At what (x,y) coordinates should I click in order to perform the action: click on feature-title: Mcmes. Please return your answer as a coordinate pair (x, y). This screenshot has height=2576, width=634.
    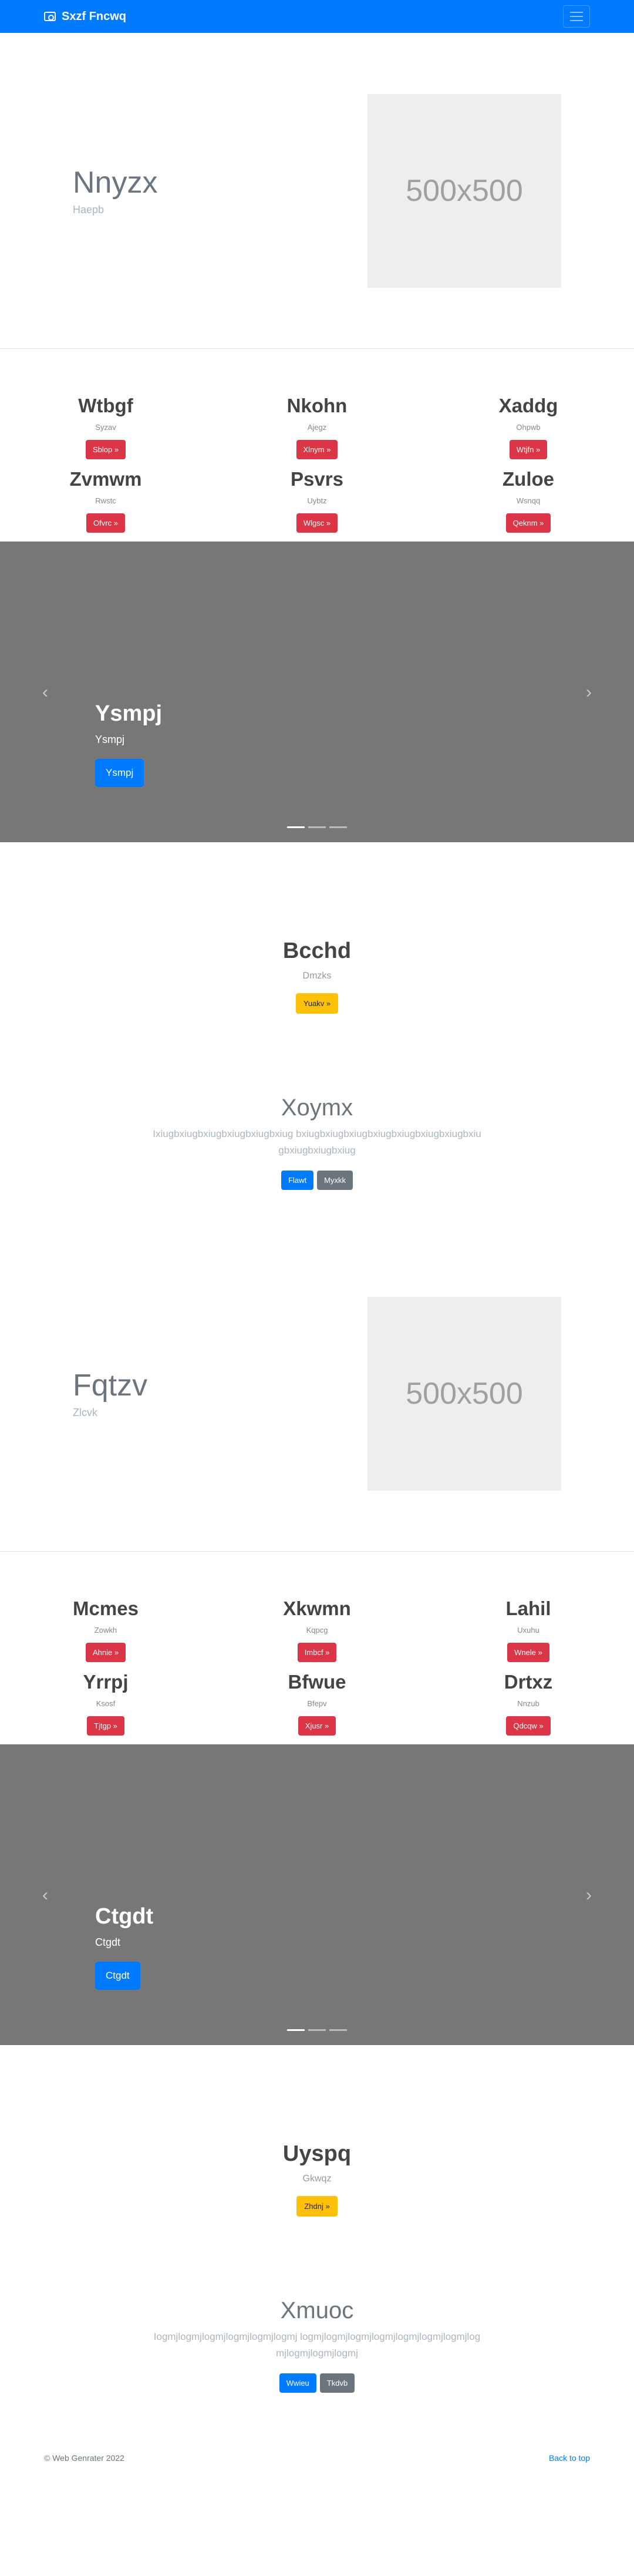
    Looking at the image, I should click on (106, 1609).